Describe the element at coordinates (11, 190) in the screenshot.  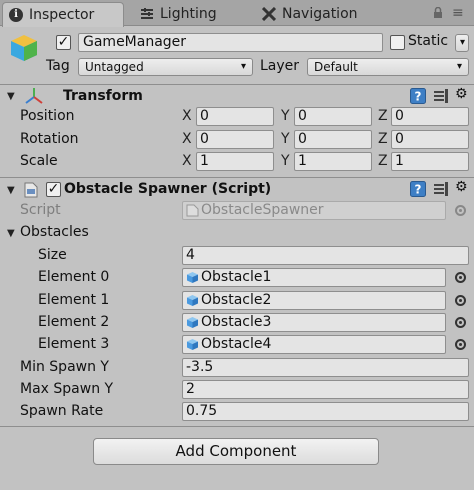
I see `script-foldout-icon: ▼` at that location.